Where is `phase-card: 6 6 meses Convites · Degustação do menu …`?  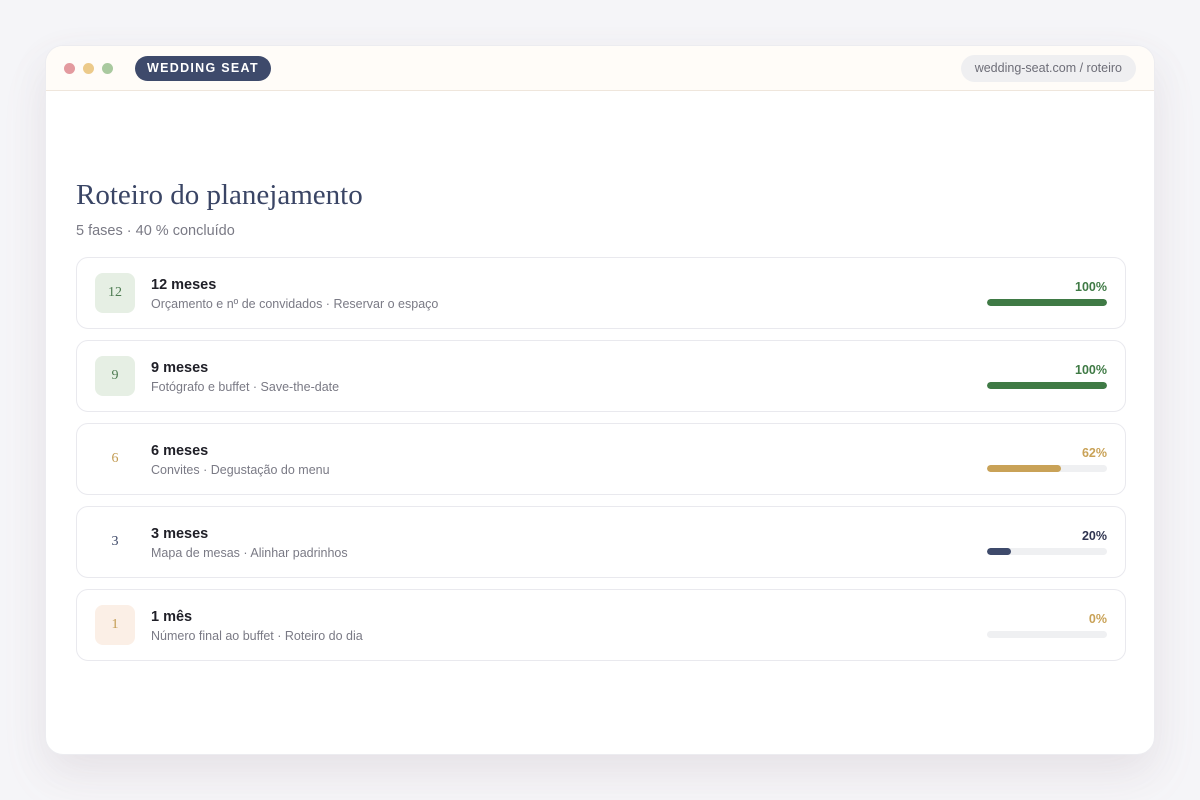
phase-card: 6 6 meses Convites · Degustação do menu … is located at coordinates (601, 459).